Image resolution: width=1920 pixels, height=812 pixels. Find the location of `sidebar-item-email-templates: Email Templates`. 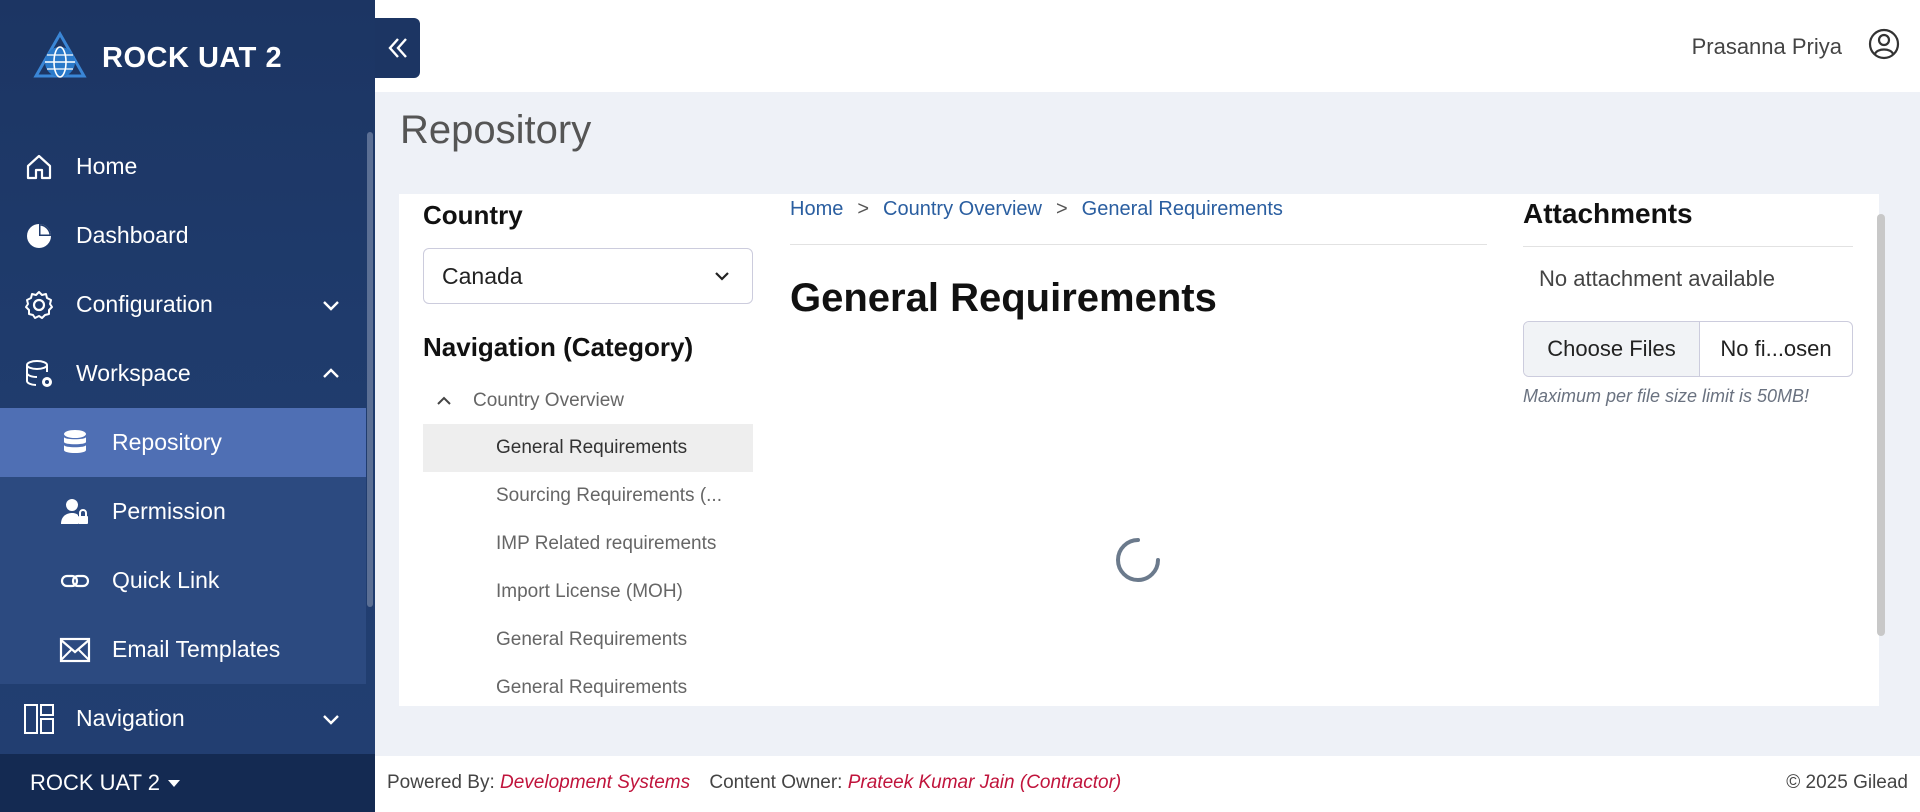

sidebar-item-email-templates: Email Templates is located at coordinates (183, 649).